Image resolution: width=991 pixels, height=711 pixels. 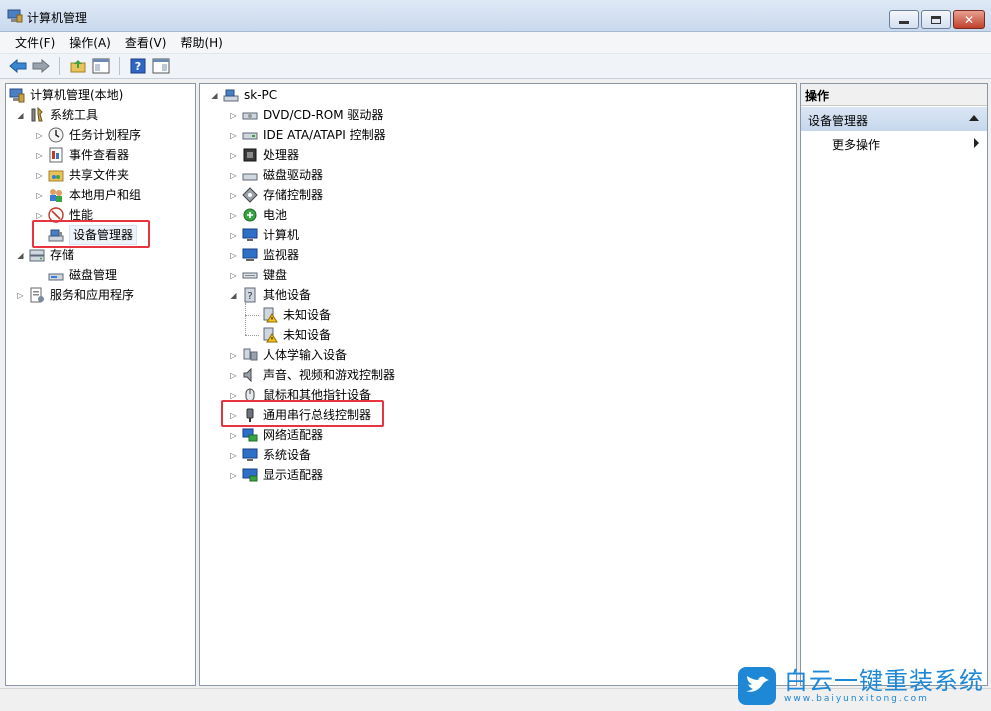 I want to click on more-actions-item: 更多操作, so click(x=856, y=144).